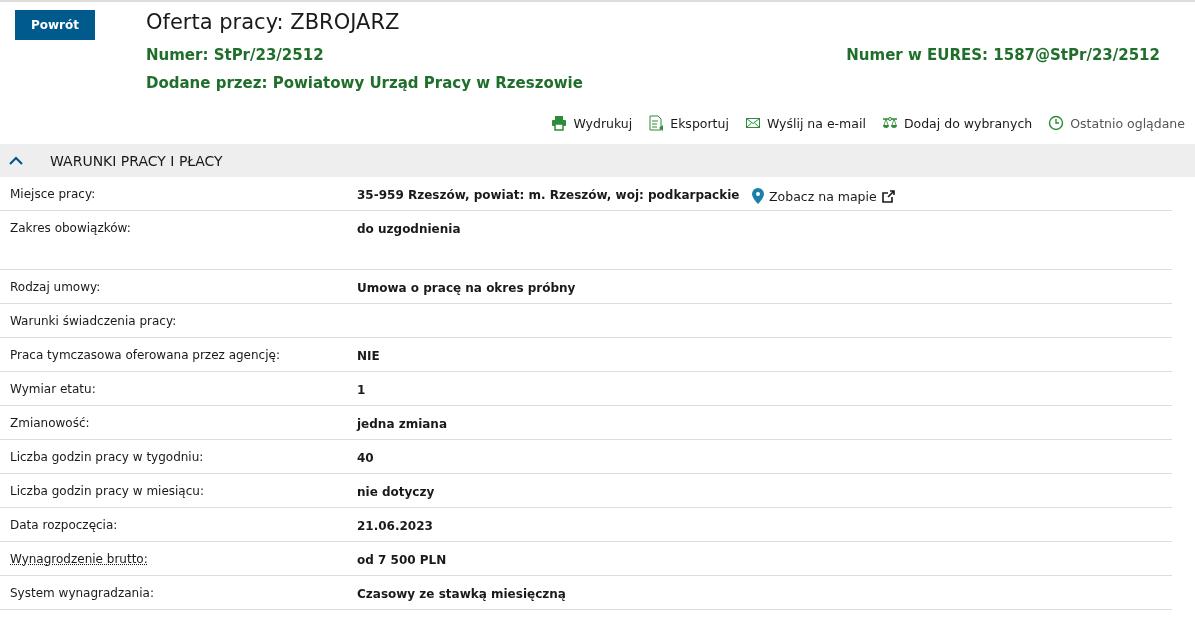 The image size is (1195, 633). Describe the element at coordinates (402, 560) in the screenshot. I see `field-value: od 7 500 PLN` at that location.